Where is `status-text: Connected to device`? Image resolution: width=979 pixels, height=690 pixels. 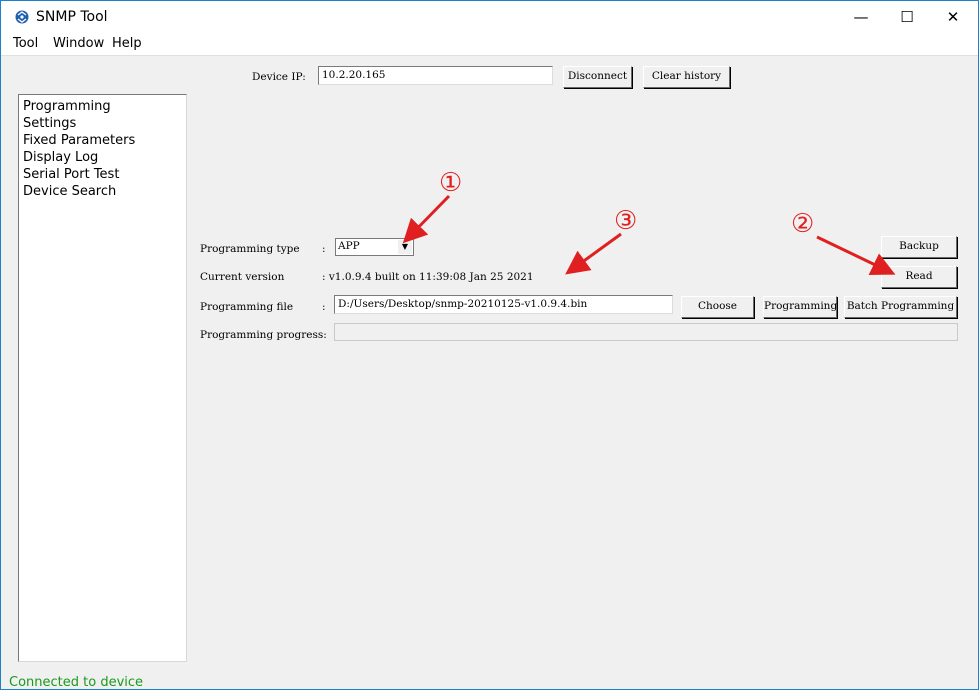 status-text: Connected to device is located at coordinates (76, 682).